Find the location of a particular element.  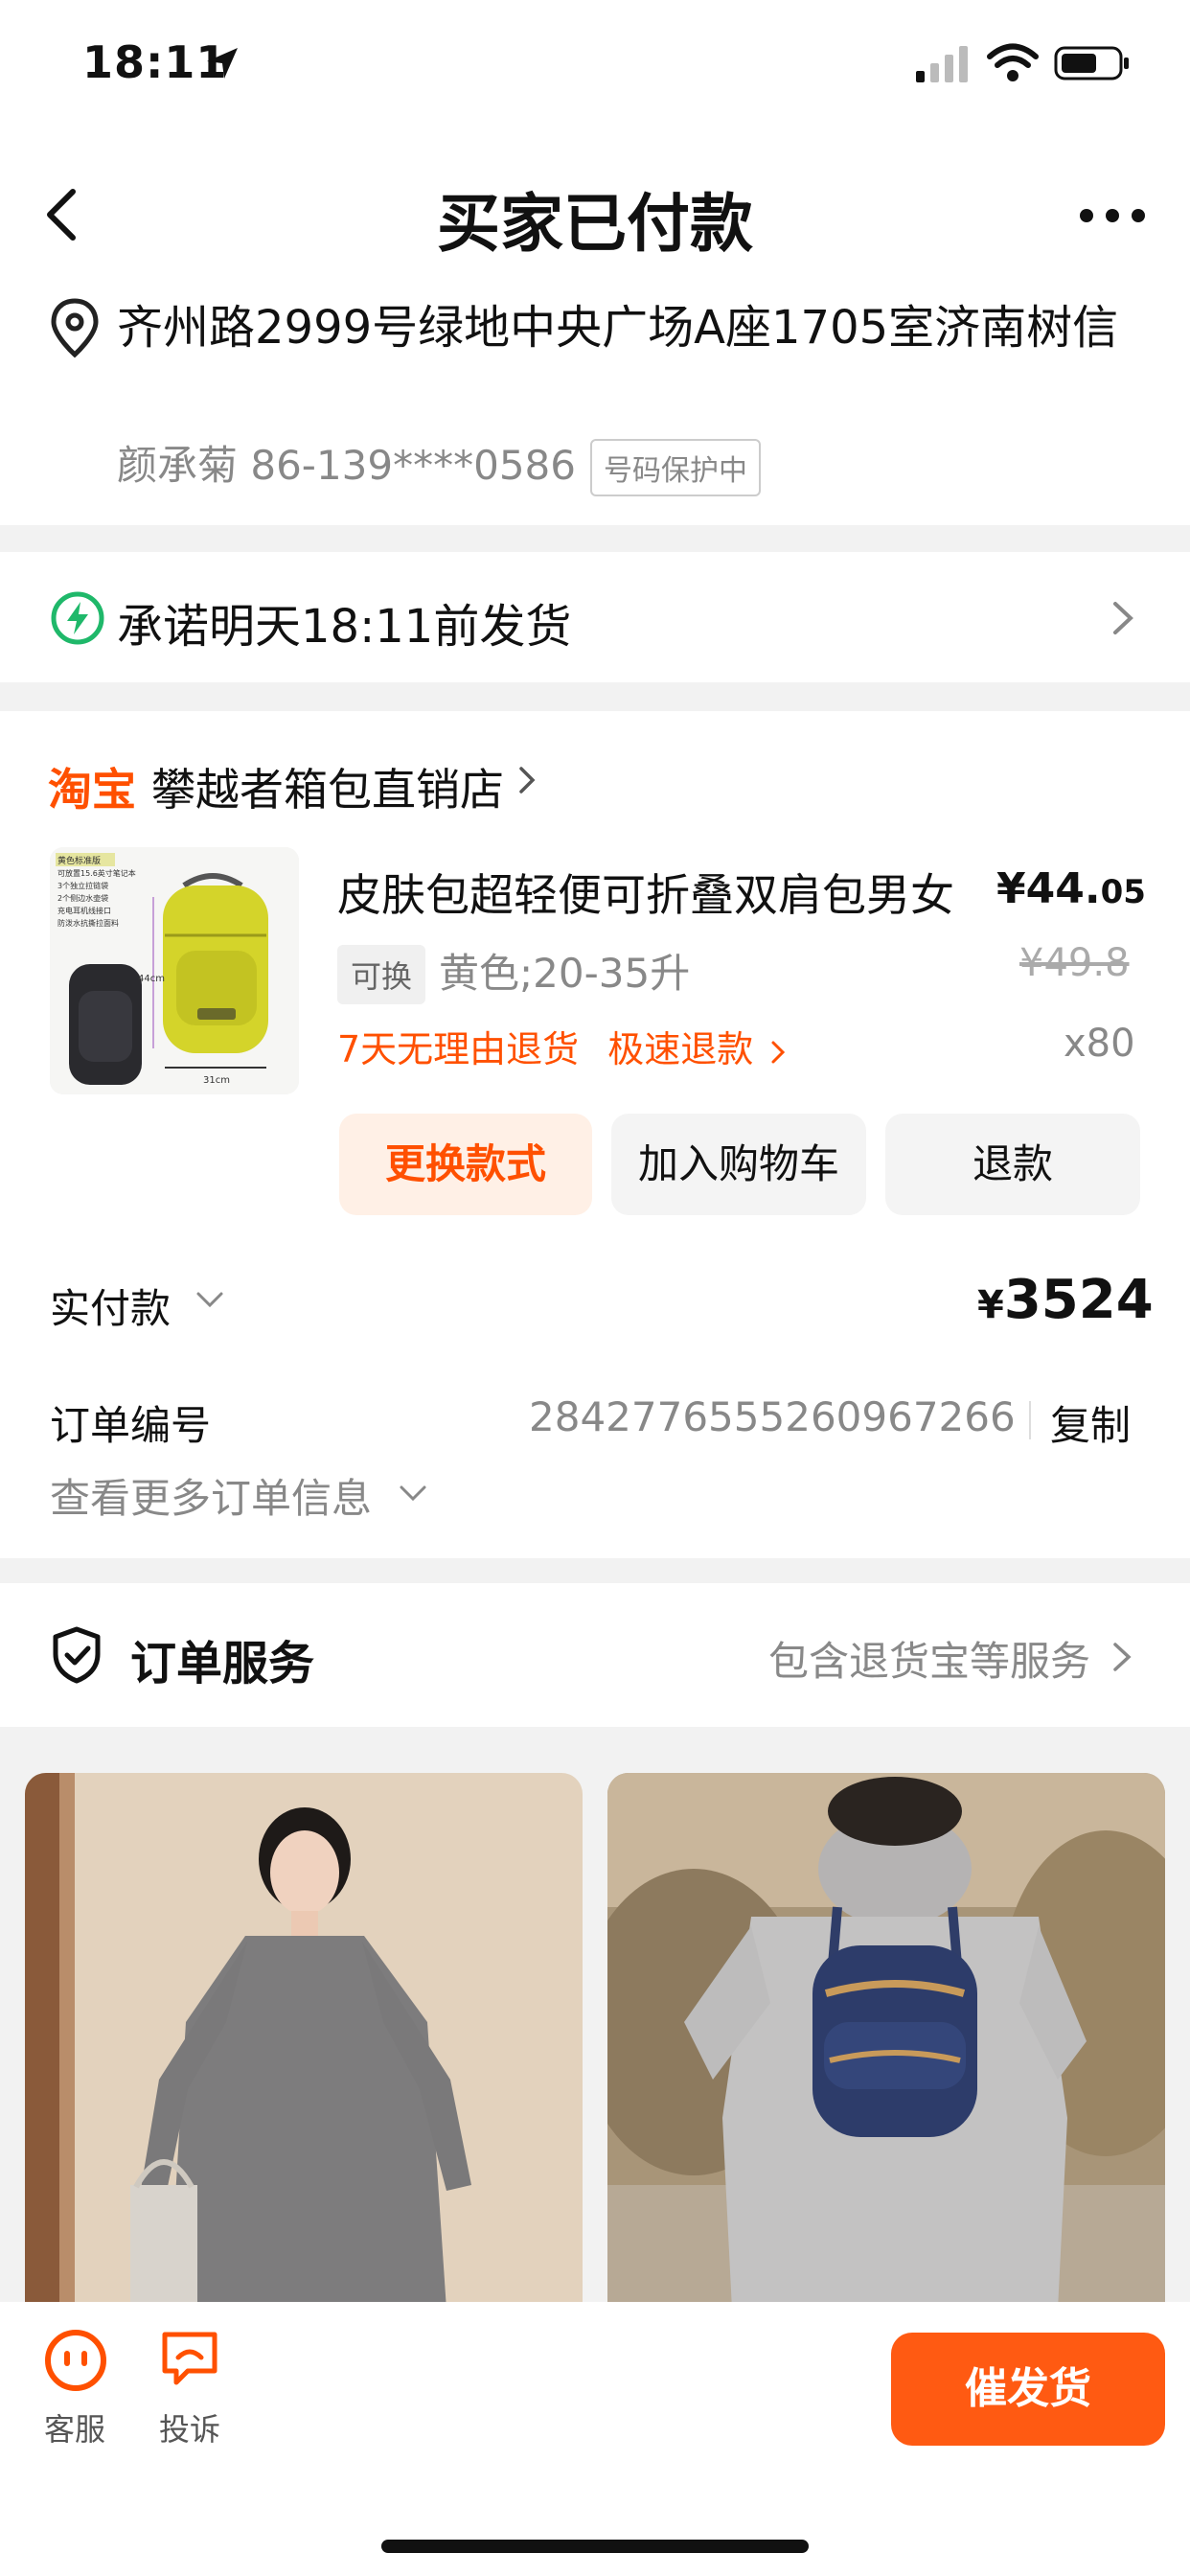

more-order-info: 查看更多订单信息 is located at coordinates (211, 1495).